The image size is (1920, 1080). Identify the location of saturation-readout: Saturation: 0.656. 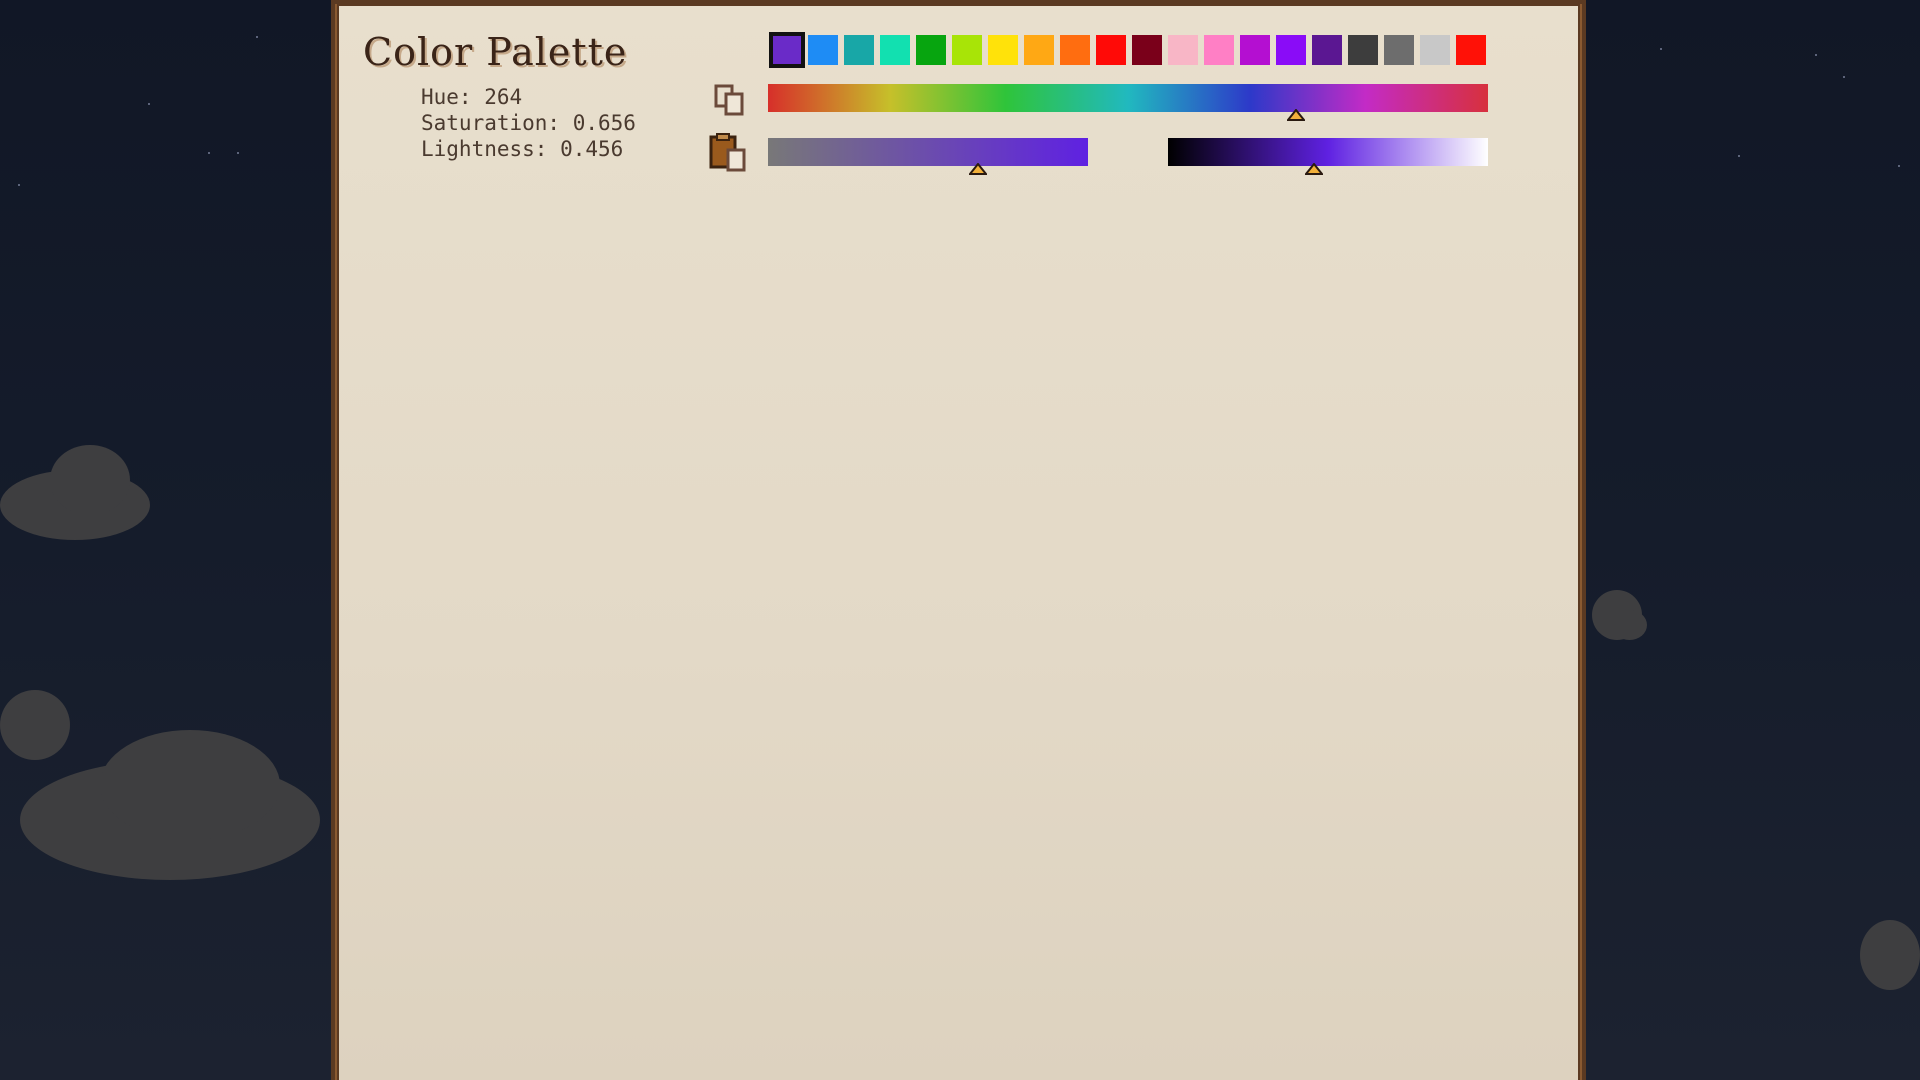
(528, 123).